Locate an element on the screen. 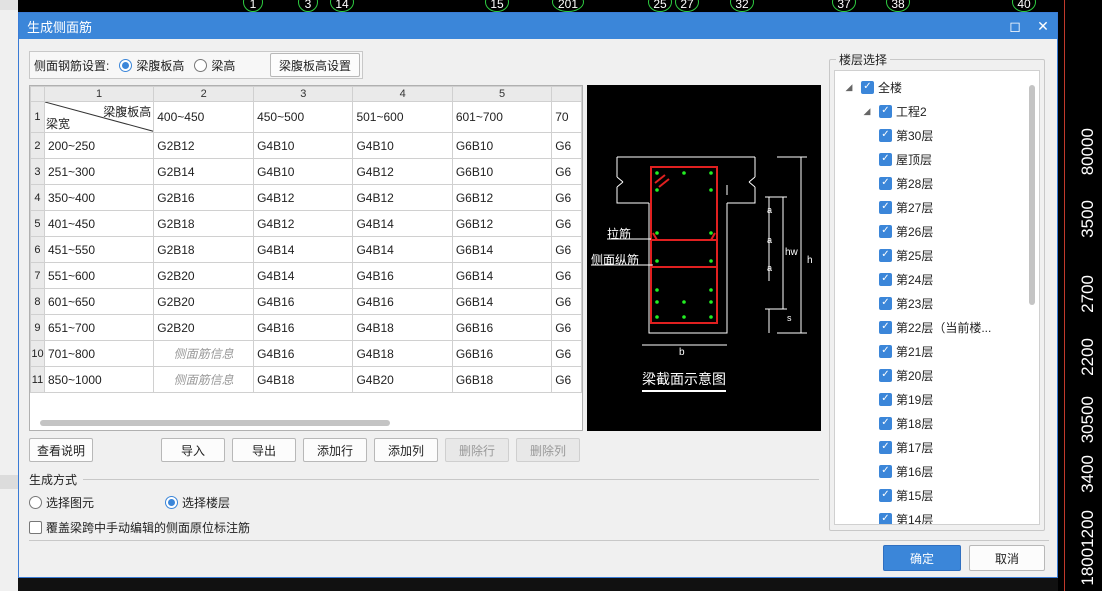 The image size is (1102, 591). row-number: 8 is located at coordinates (37, 301).